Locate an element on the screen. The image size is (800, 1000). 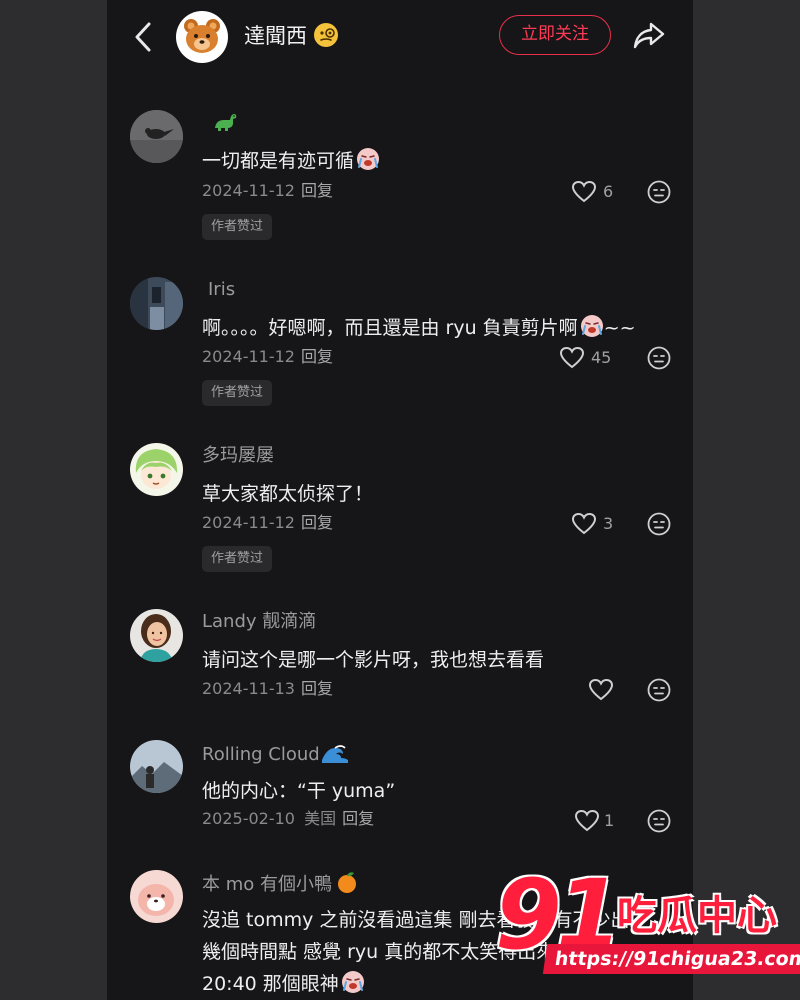
pink-seal-avatar-icon is located at coordinates (156, 896).